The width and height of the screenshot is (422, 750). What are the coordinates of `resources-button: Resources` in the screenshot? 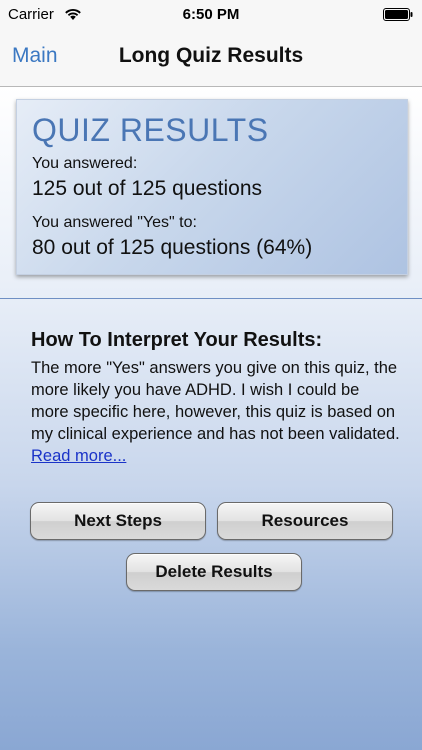 It's located at (305, 521).